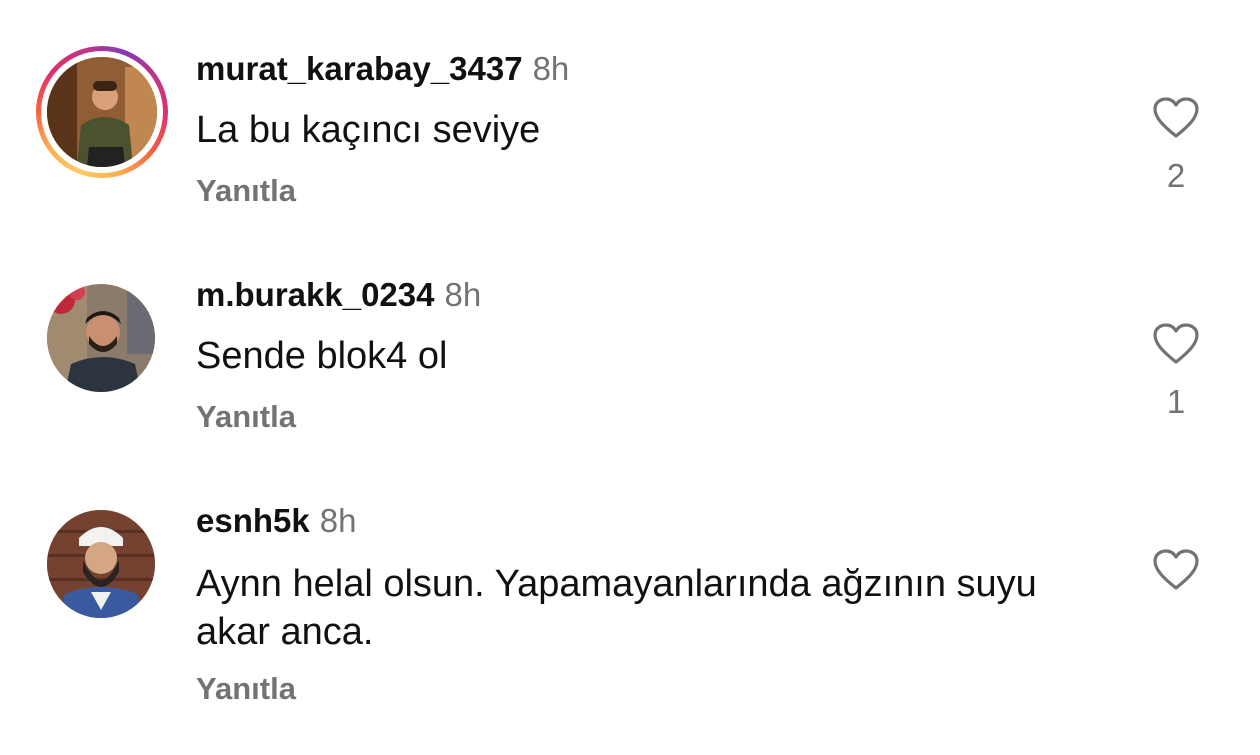 Image resolution: width=1260 pixels, height=755 pixels. I want to click on comment-header: m.burakk_0234 8h, so click(338, 295).